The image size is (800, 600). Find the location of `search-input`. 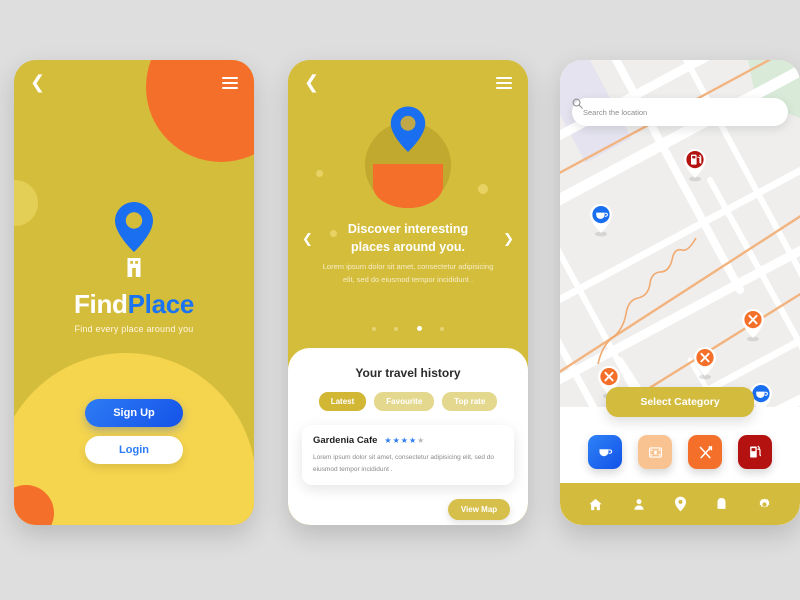

search-input is located at coordinates (680, 112).